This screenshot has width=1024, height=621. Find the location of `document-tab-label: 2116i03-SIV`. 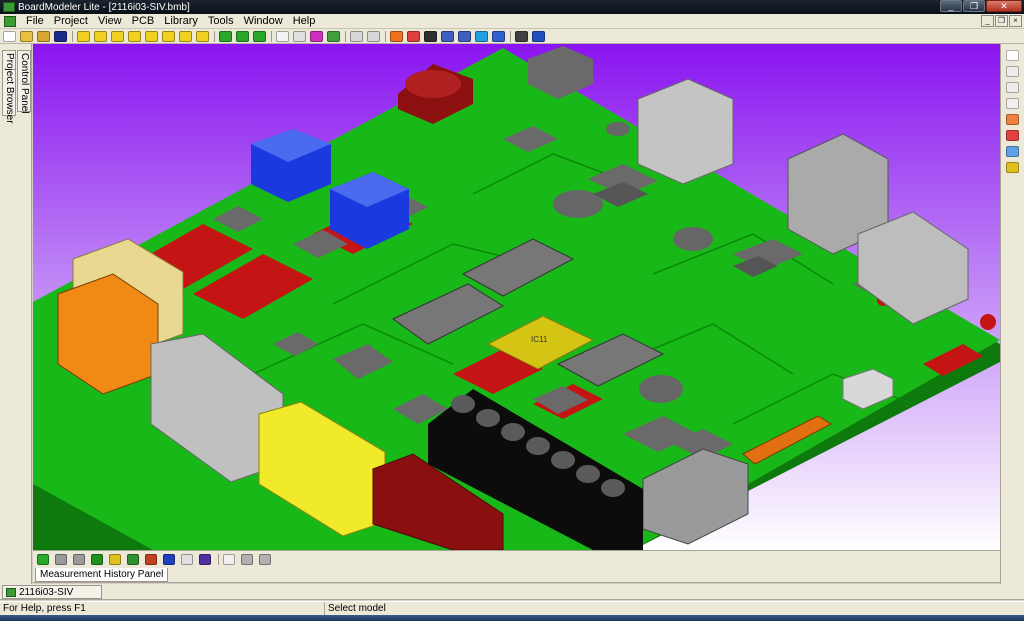

document-tab-label: 2116i03-SIV is located at coordinates (46, 592).